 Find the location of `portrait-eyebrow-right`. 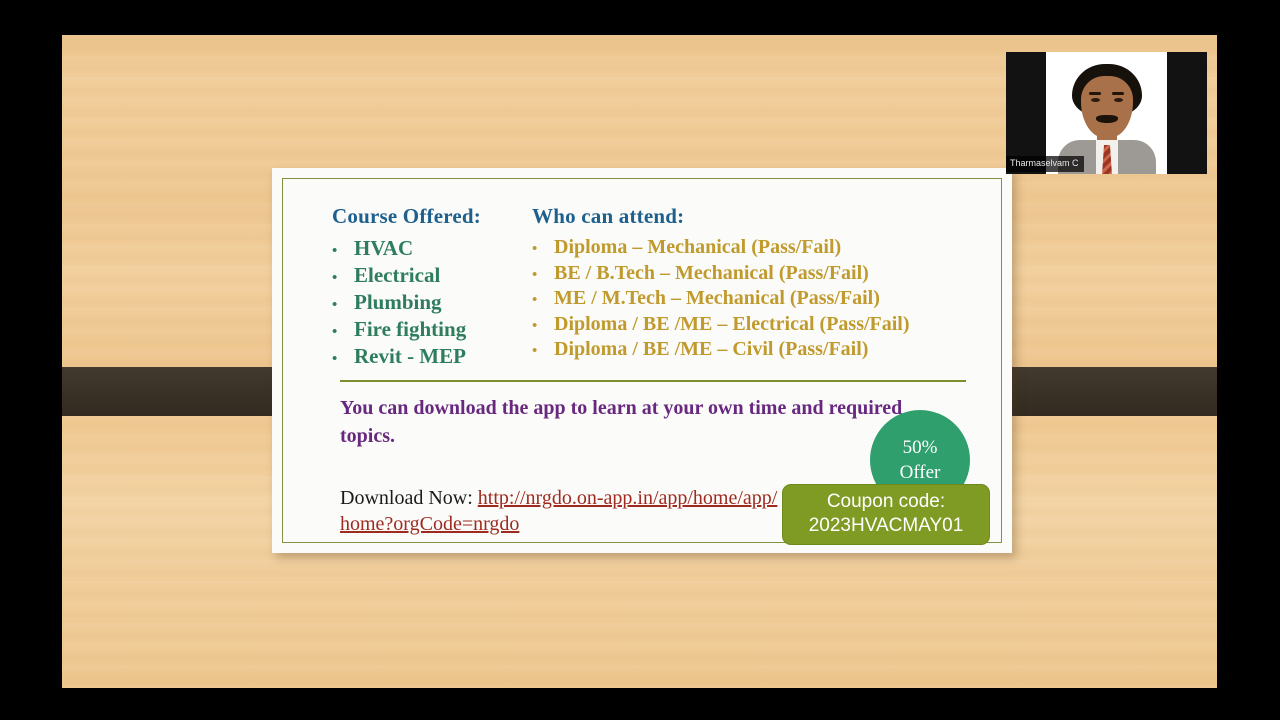

portrait-eyebrow-right is located at coordinates (1118, 93).